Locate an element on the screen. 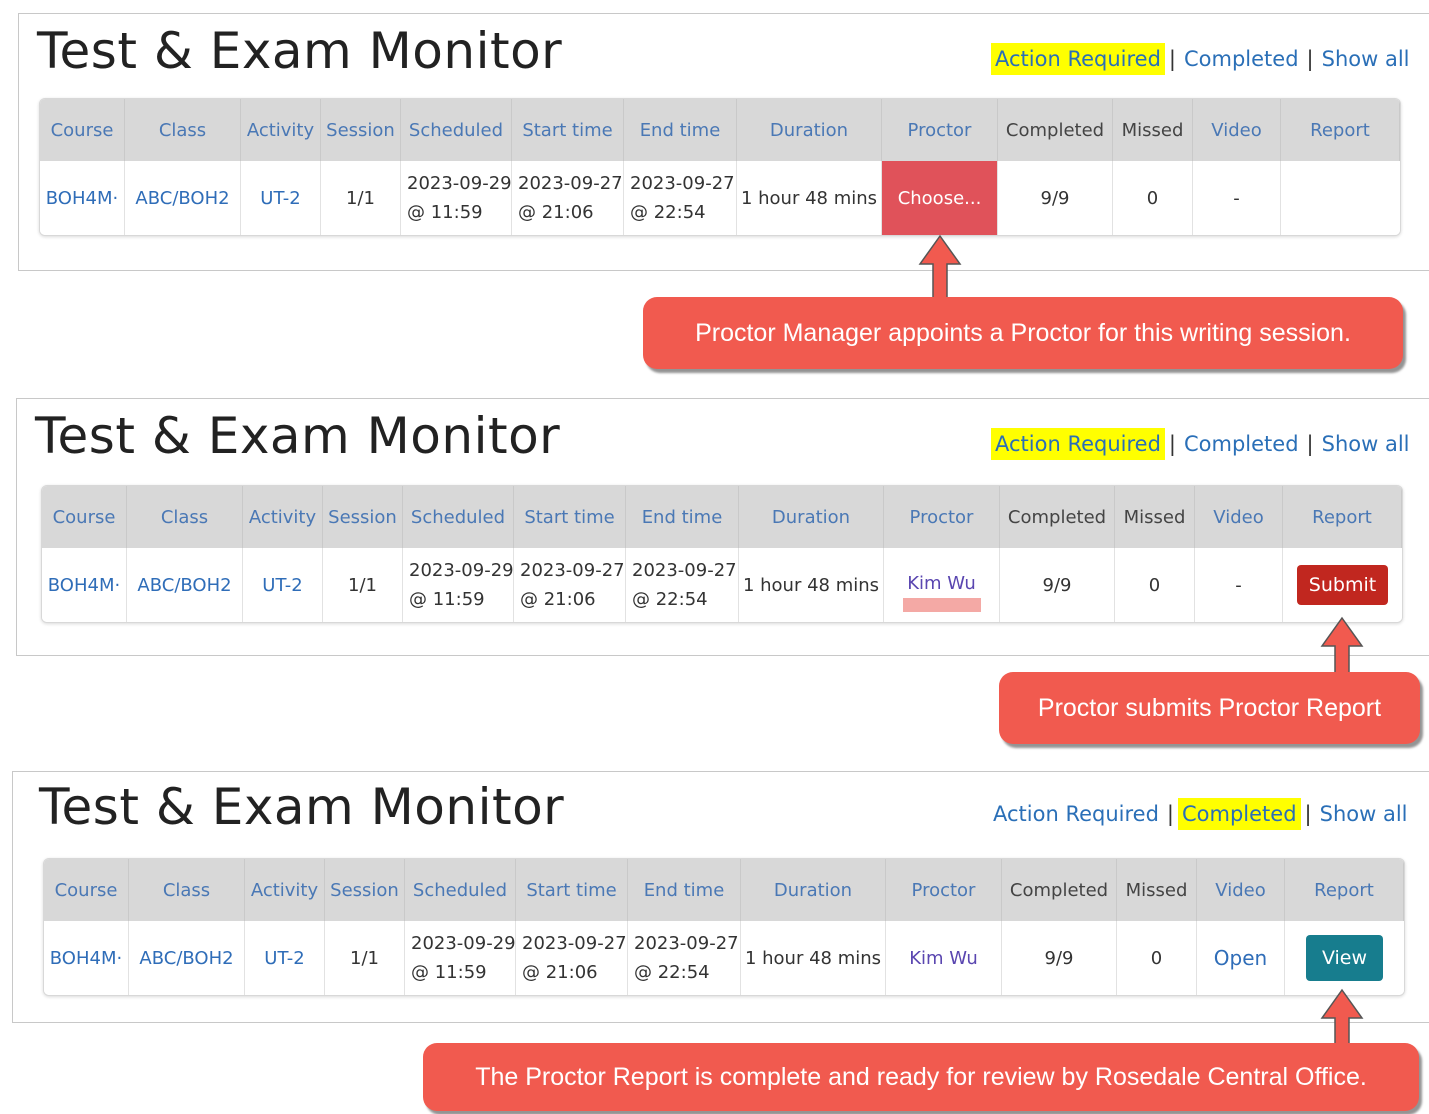 The height and width of the screenshot is (1114, 1429). duration-value: 1 hour 48 mins is located at coordinates (813, 958).